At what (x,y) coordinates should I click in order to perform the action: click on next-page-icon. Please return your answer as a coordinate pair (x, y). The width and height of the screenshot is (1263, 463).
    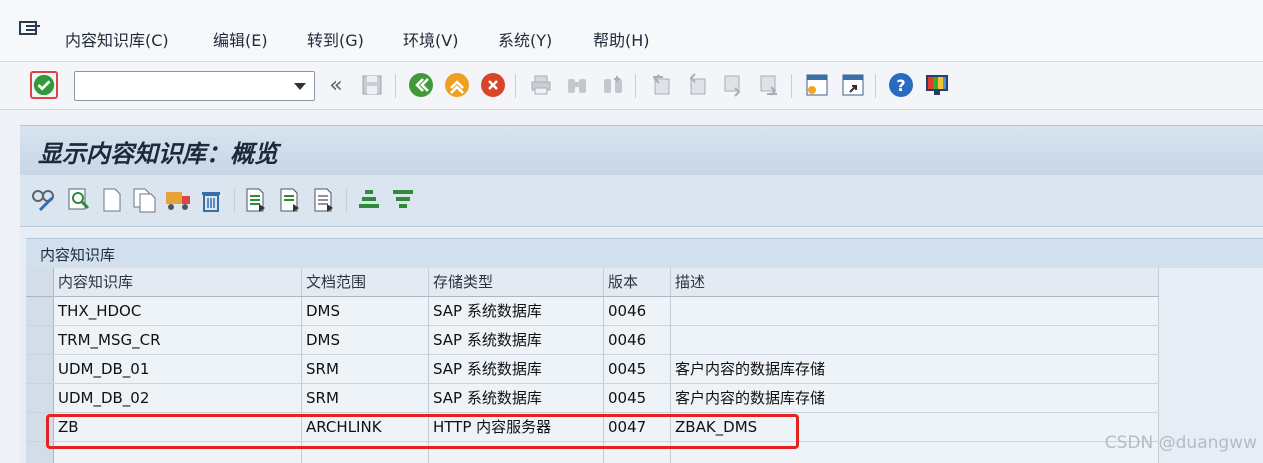
    Looking at the image, I should click on (733, 85).